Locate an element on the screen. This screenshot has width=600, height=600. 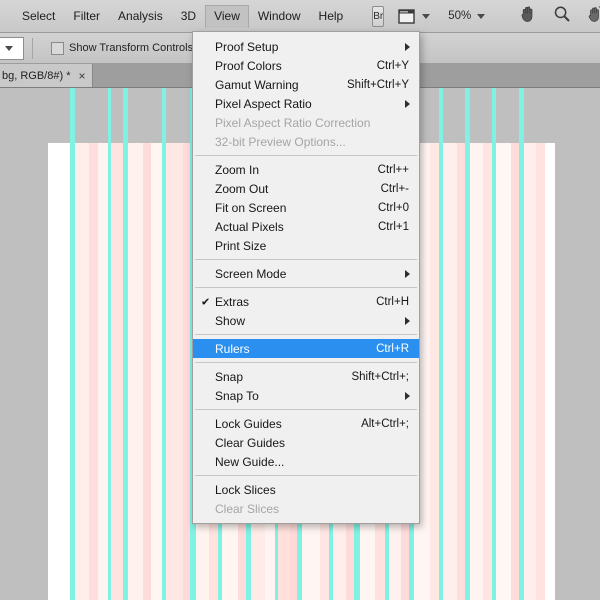
menu-item-label: Lock Slices is located at coordinates (245, 489).